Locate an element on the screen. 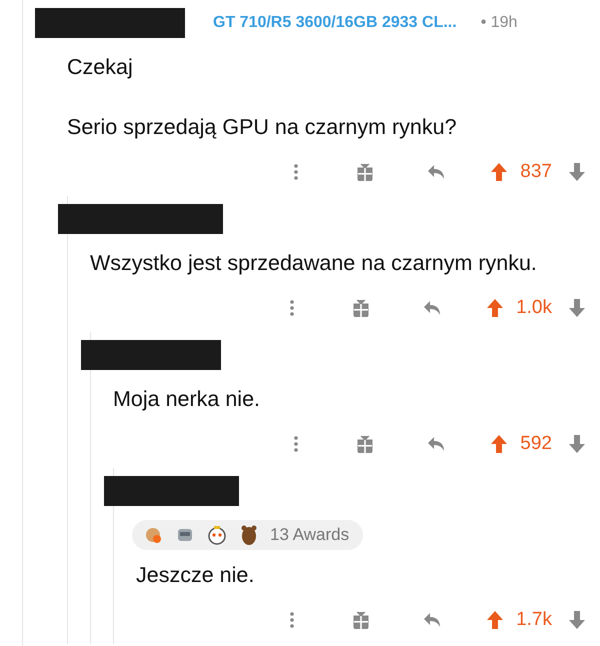 The image size is (600, 646). vote-score: 1.0k is located at coordinates (534, 308).